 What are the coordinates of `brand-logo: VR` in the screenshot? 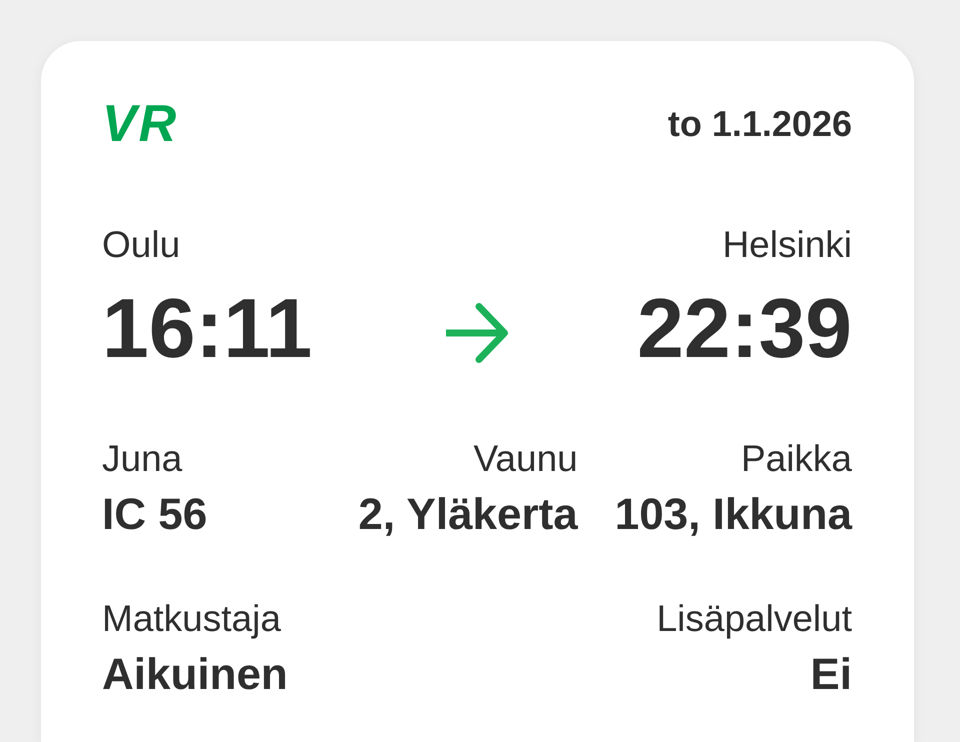 It's located at (140, 124).